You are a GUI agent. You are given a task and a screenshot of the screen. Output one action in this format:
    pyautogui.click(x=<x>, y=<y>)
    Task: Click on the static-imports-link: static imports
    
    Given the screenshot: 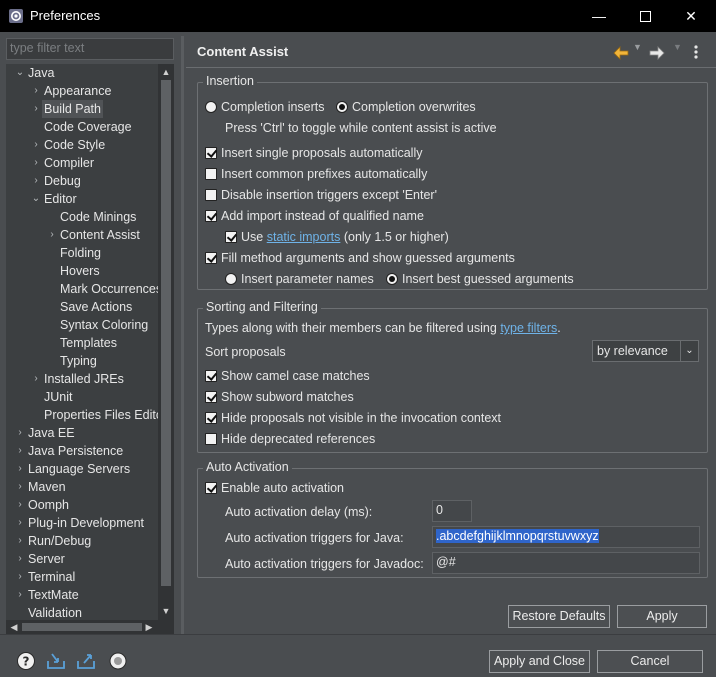 What is the action you would take?
    pyautogui.click(x=304, y=237)
    